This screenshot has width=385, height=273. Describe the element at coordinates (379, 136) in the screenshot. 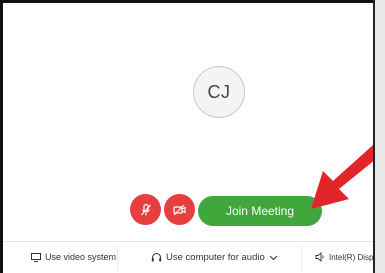

I see `window-edge` at that location.